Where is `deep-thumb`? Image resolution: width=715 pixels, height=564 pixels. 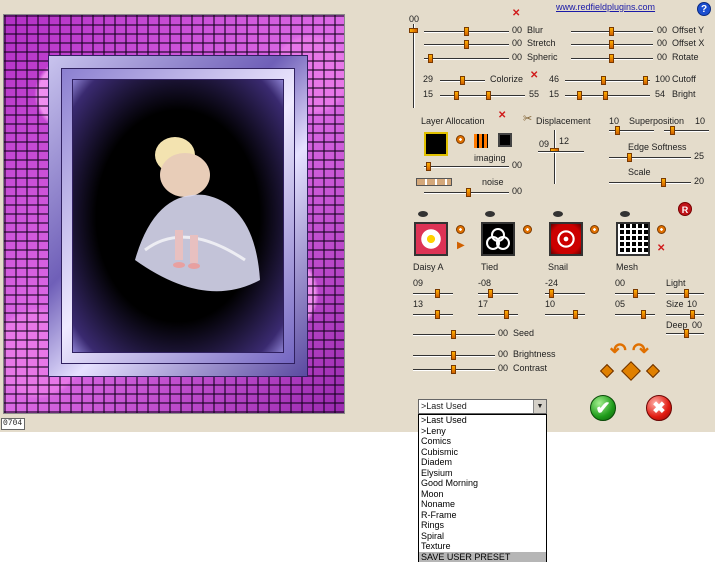 deep-thumb is located at coordinates (686, 333).